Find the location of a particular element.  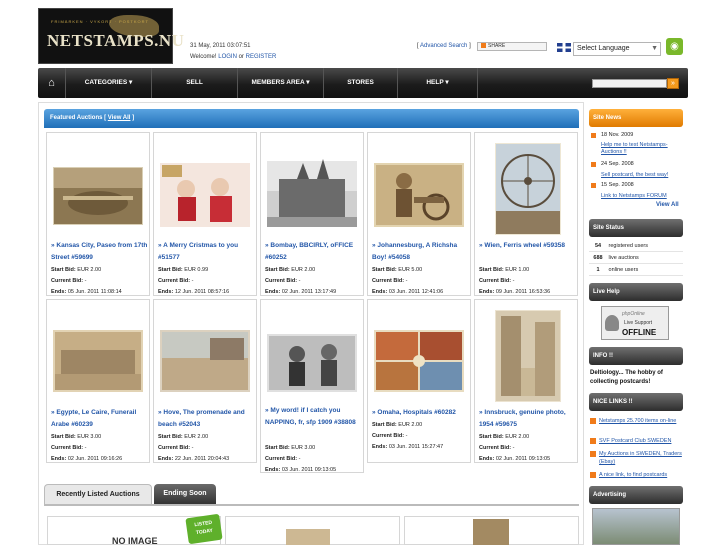

nav-help: HELP ▾ is located at coordinates (438, 83).